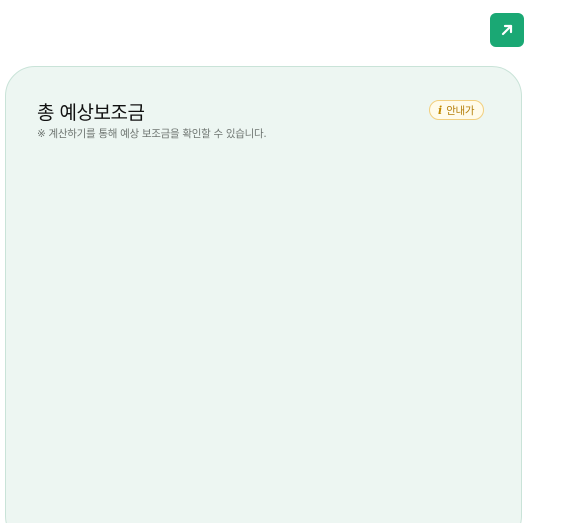  Describe the element at coordinates (440, 110) in the screenshot. I see `info-icon: i` at that location.